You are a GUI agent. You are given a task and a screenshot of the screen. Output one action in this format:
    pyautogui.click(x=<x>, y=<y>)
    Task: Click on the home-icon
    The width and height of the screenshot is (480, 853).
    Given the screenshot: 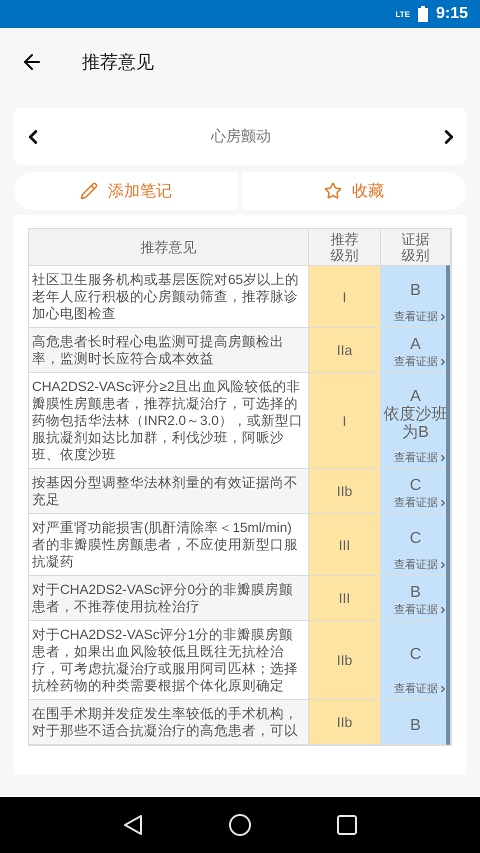 What is the action you would take?
    pyautogui.click(x=240, y=825)
    